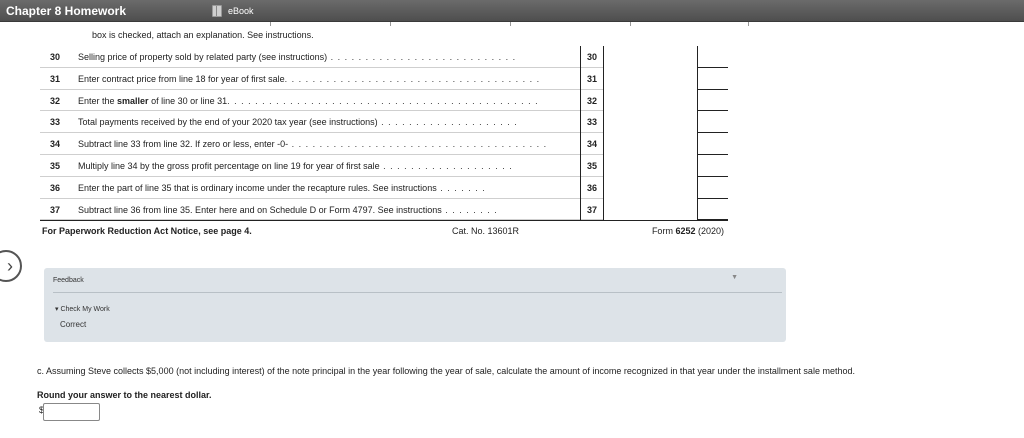  Describe the element at coordinates (592, 57) in the screenshot. I see `line-box-label: 30` at that location.